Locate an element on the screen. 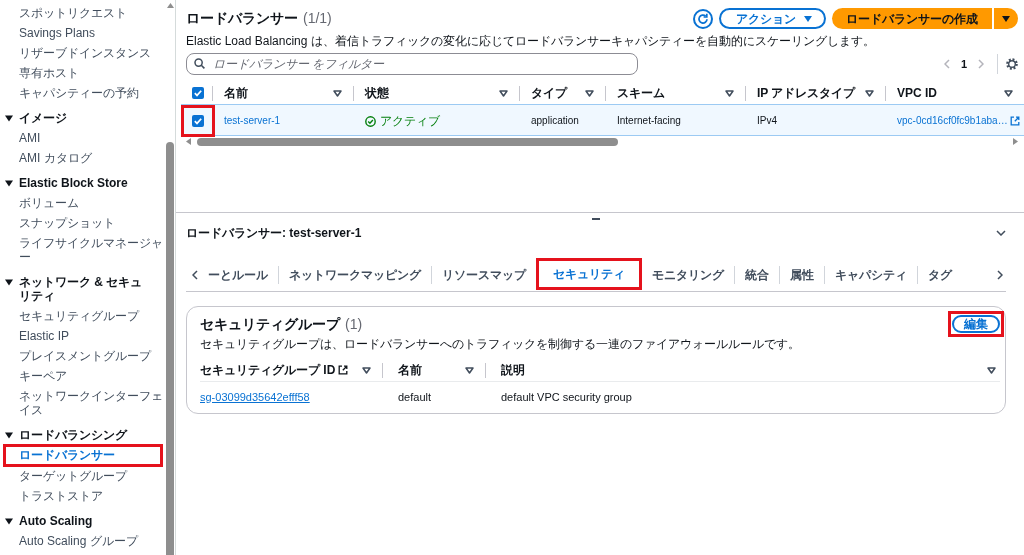  sidebar-heading: Auto Scaling is located at coordinates (77, 521).